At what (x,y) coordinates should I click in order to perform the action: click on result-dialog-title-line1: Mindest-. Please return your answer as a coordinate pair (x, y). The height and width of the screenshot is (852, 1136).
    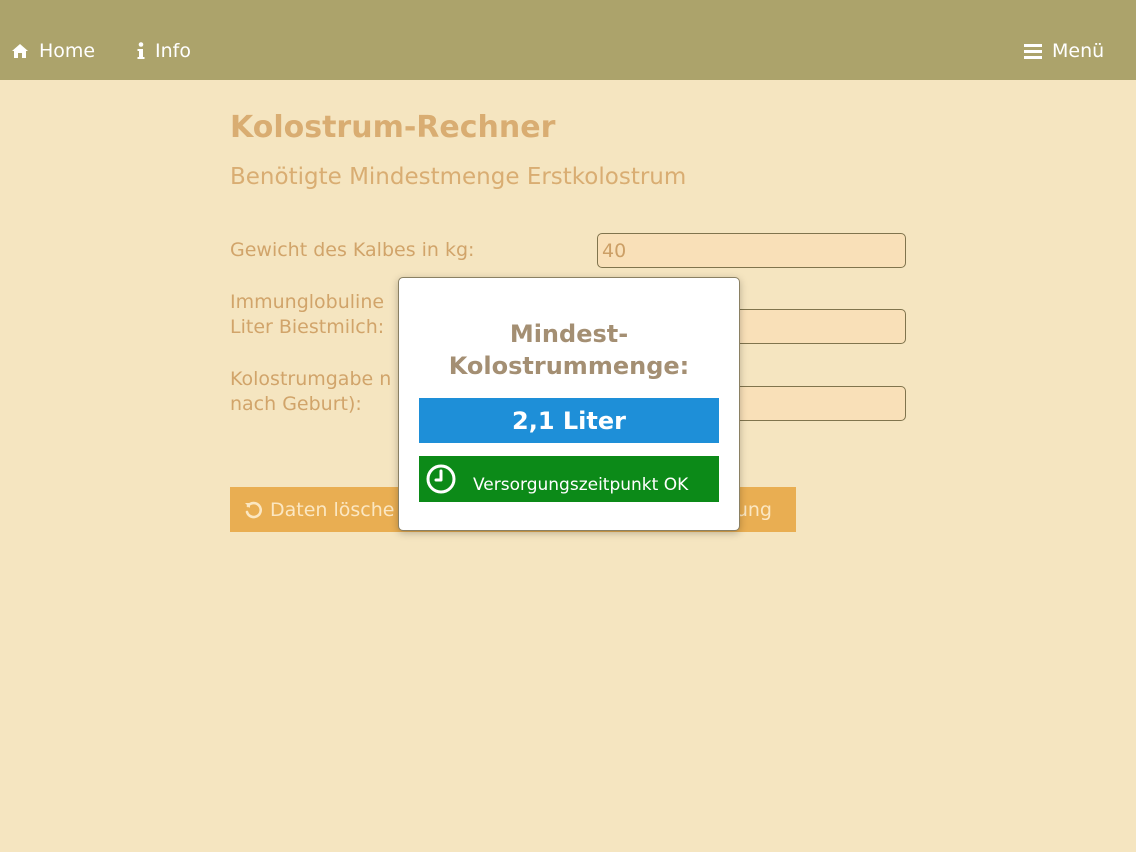
    Looking at the image, I should click on (569, 334).